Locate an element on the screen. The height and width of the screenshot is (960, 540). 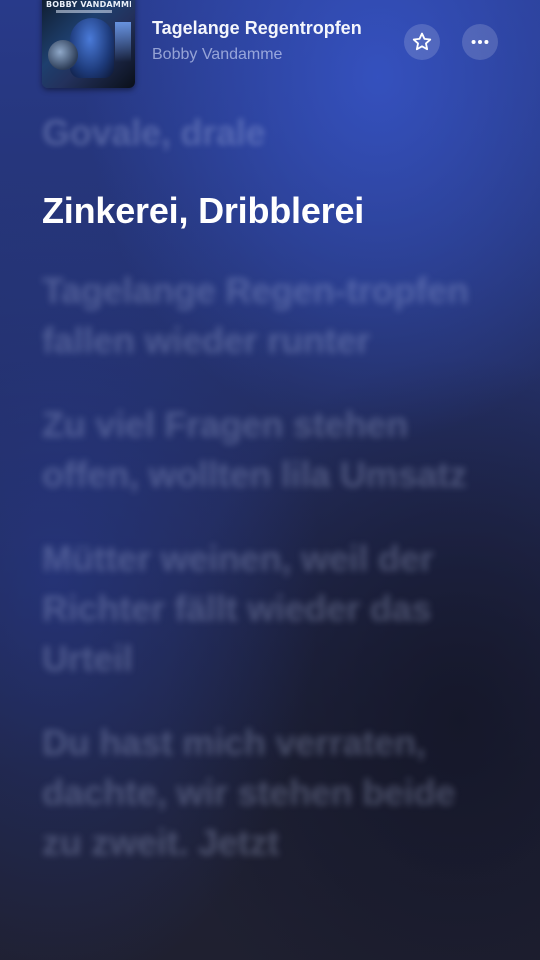
more-options-button is located at coordinates (480, 42).